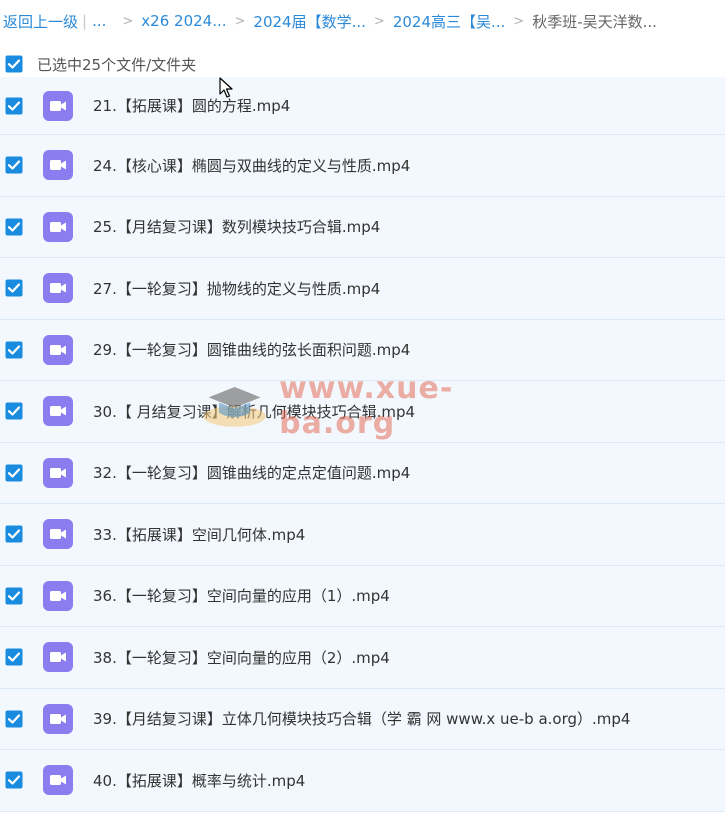 This screenshot has width=725, height=818. What do you see at coordinates (117, 64) in the screenshot?
I see `selection-count-label: 已选中25个文件/文件夹` at bounding box center [117, 64].